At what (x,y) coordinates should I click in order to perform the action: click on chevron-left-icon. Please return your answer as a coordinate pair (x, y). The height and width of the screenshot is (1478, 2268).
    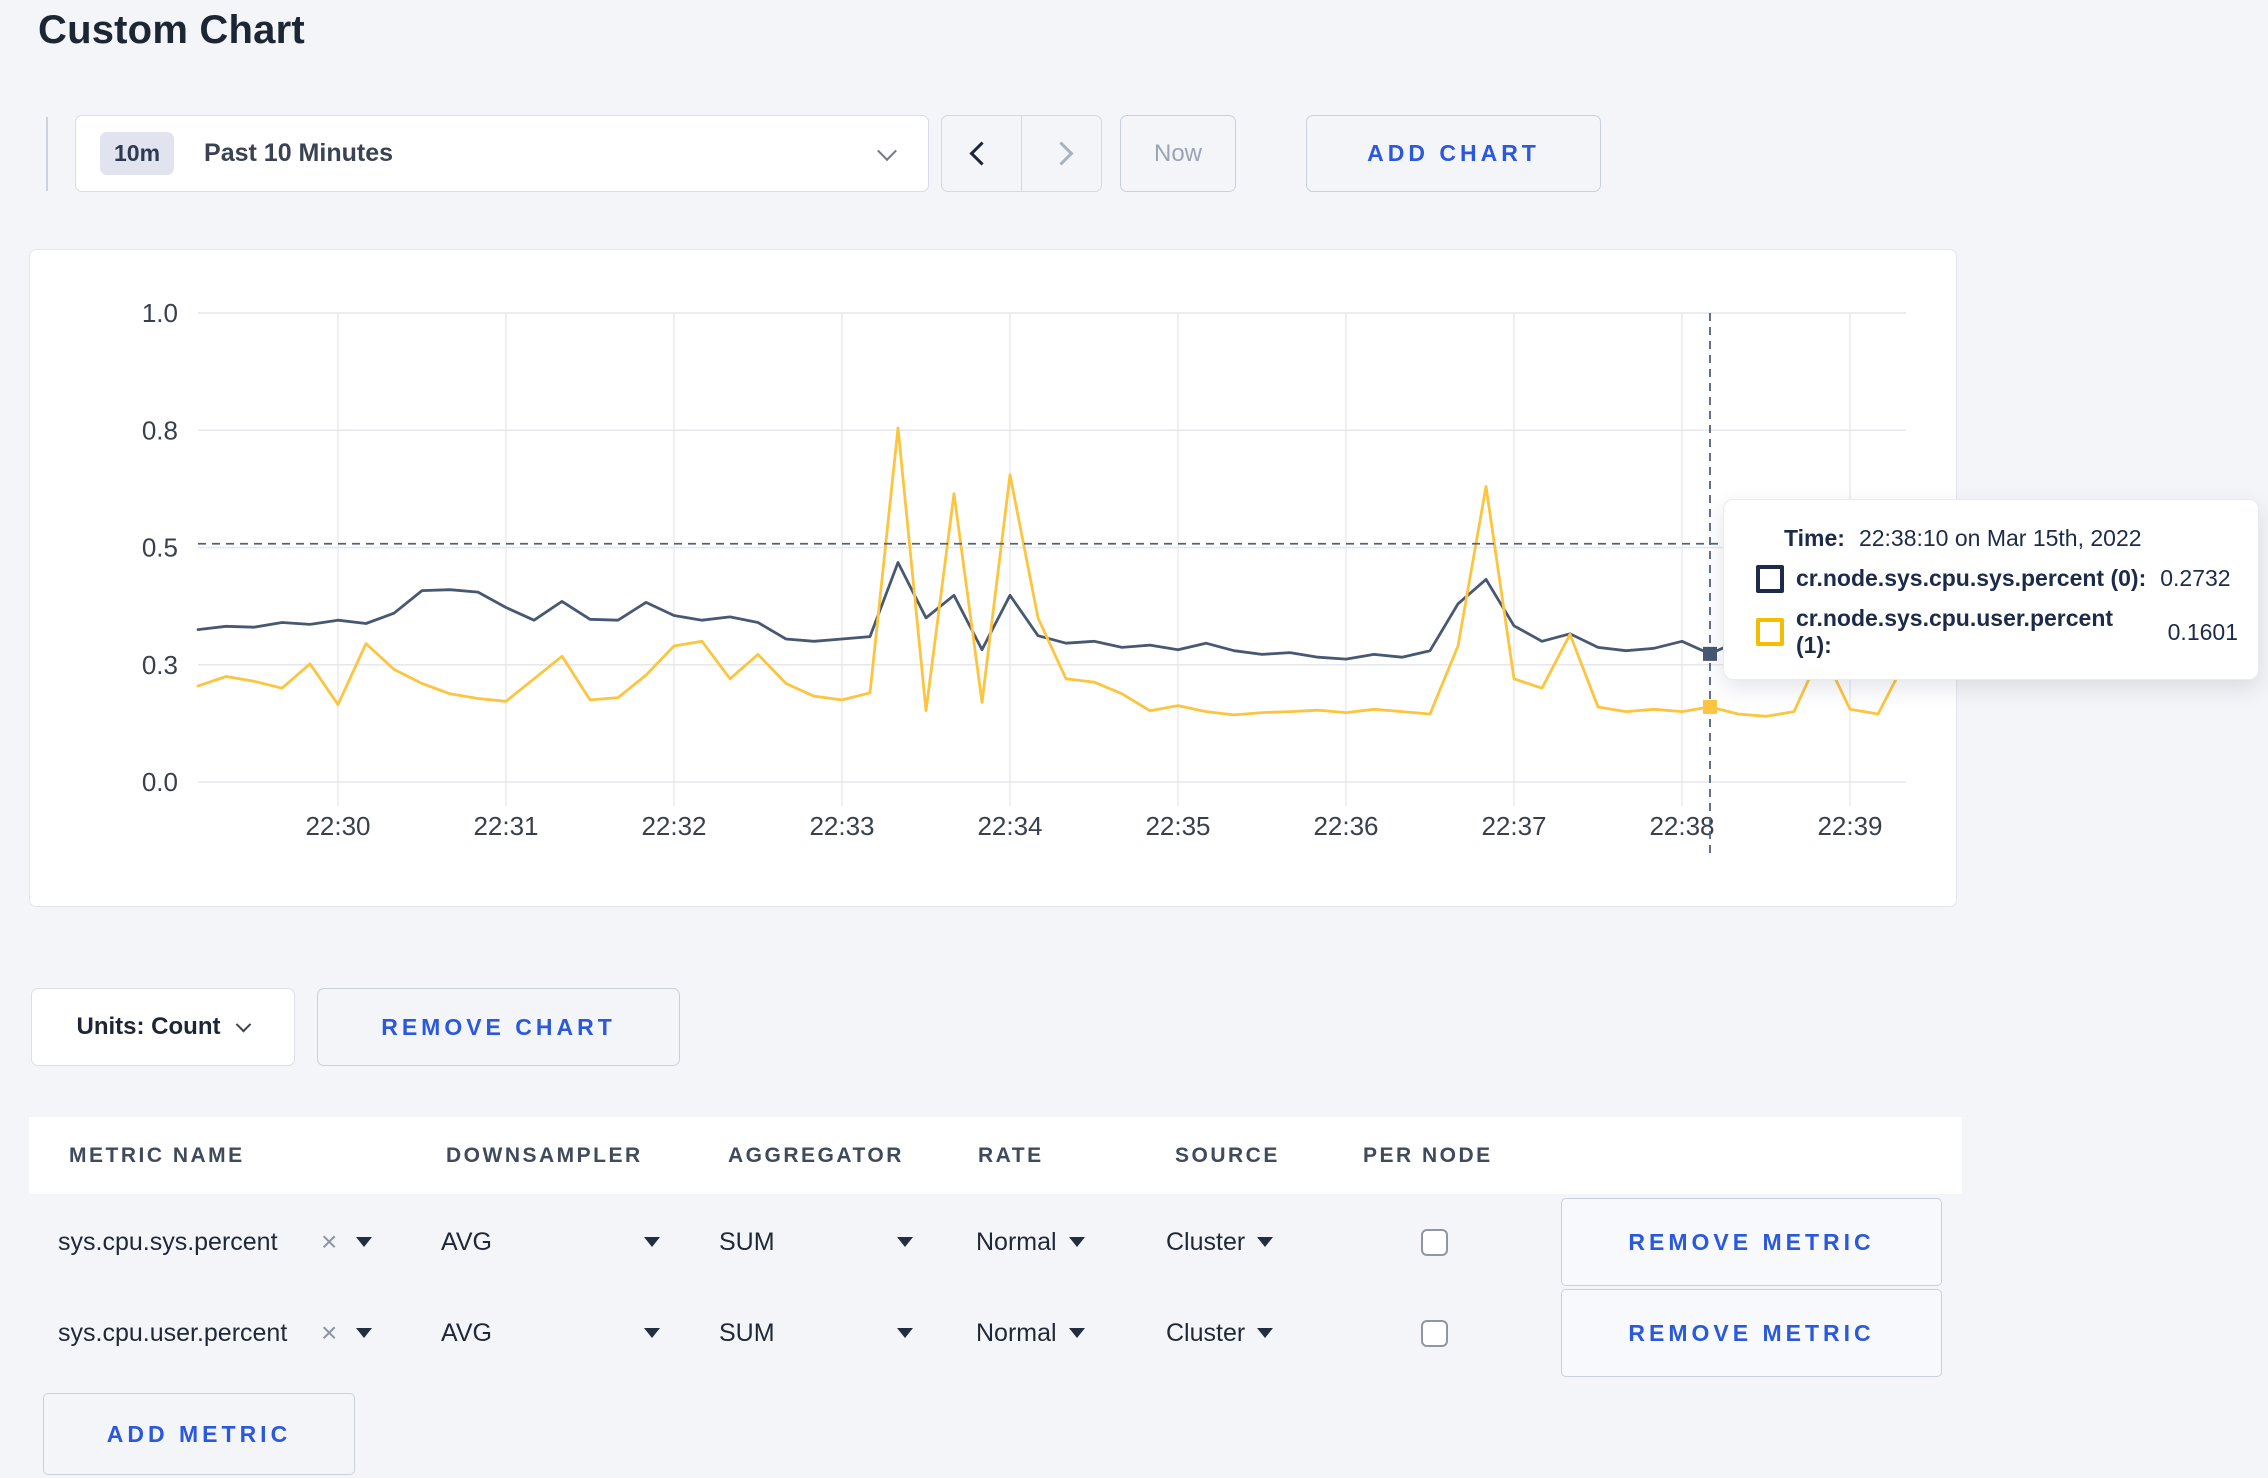
    Looking at the image, I should click on (981, 153).